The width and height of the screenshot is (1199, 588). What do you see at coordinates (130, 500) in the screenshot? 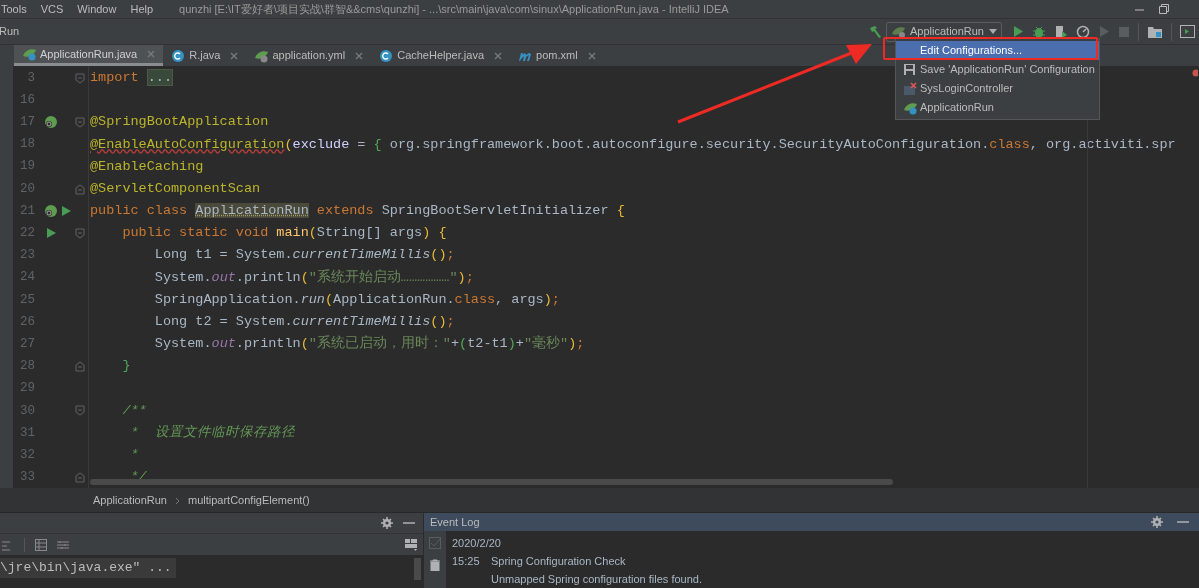
I see `breadcrumb: ApplicationRun` at bounding box center [130, 500].